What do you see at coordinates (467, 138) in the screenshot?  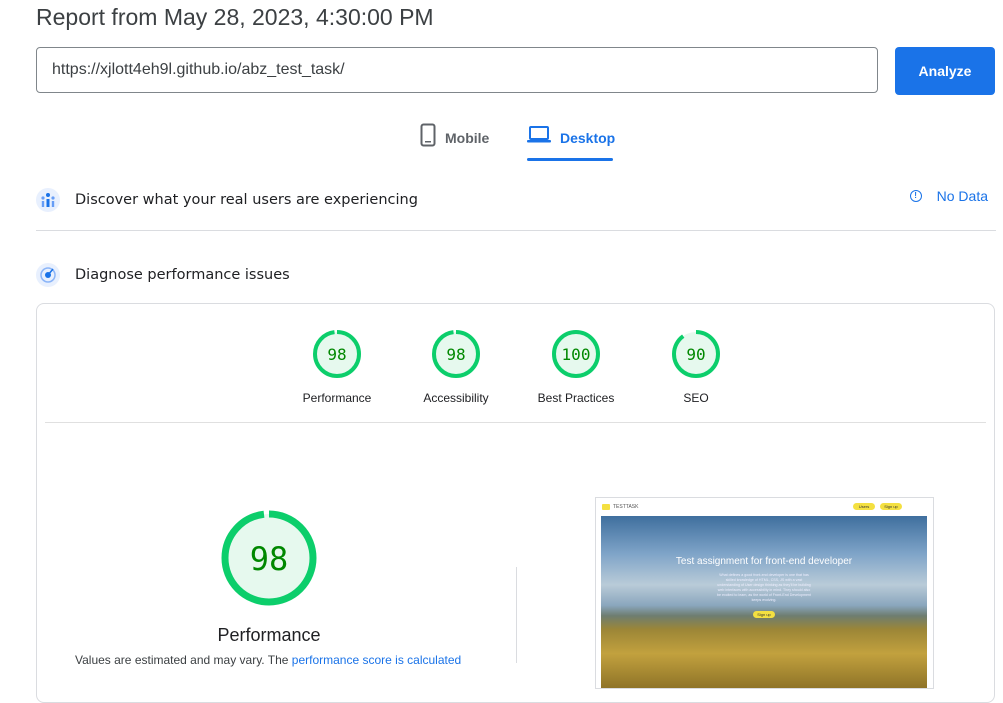 I see `tab-mobile-label: Mobile` at bounding box center [467, 138].